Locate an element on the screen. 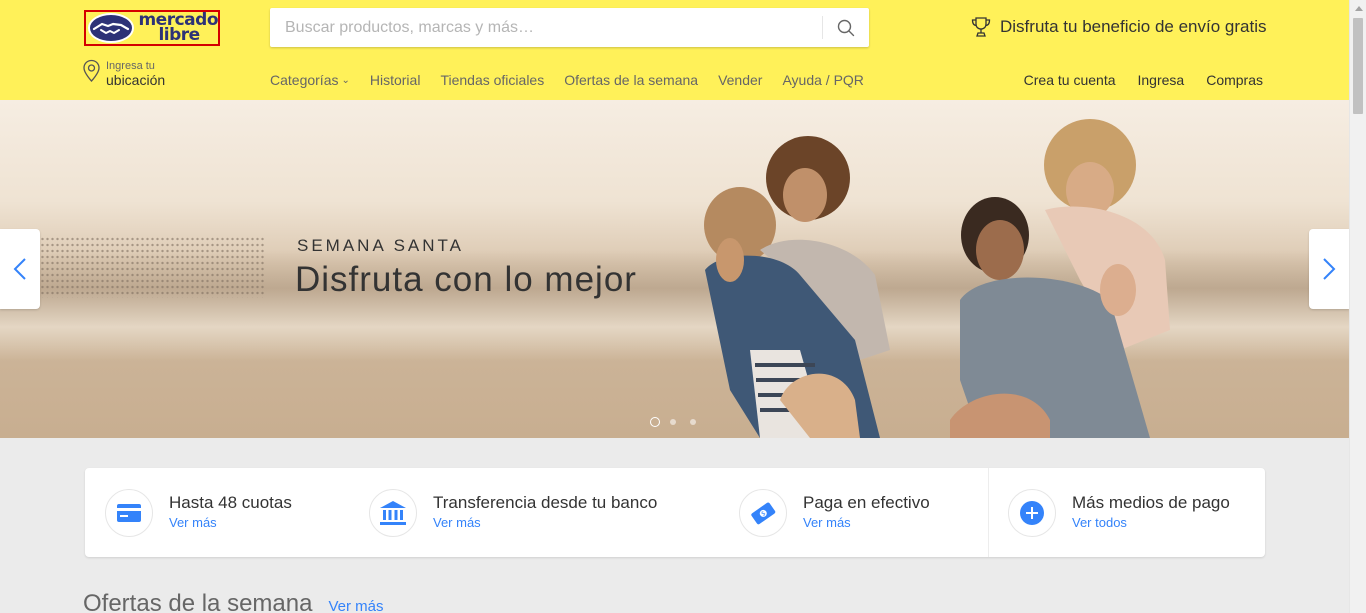 The width and height of the screenshot is (1366, 613). nav-history: Historial is located at coordinates (395, 80).